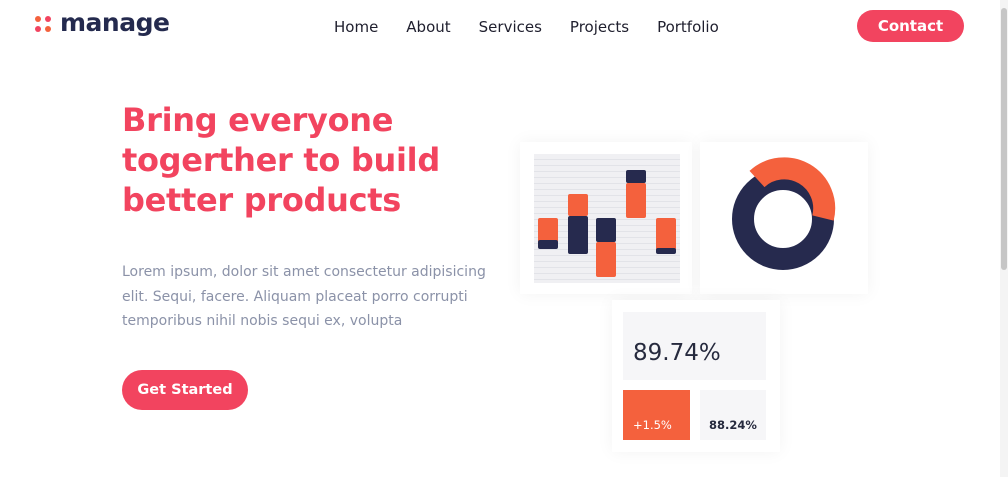 The image size is (1008, 477). What do you see at coordinates (636, 200) in the screenshot?
I see `bar-4-orange` at bounding box center [636, 200].